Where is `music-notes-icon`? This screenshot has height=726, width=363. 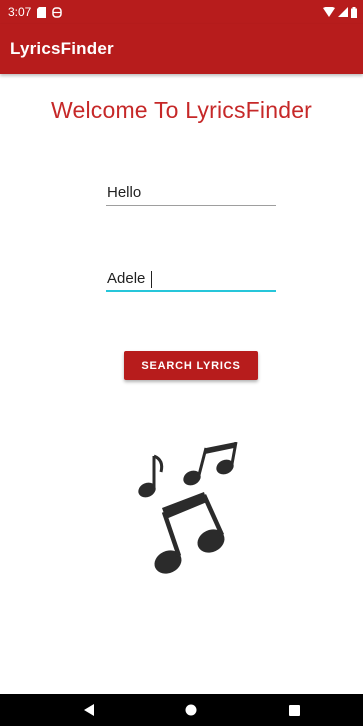
music-notes-icon is located at coordinates (188, 508).